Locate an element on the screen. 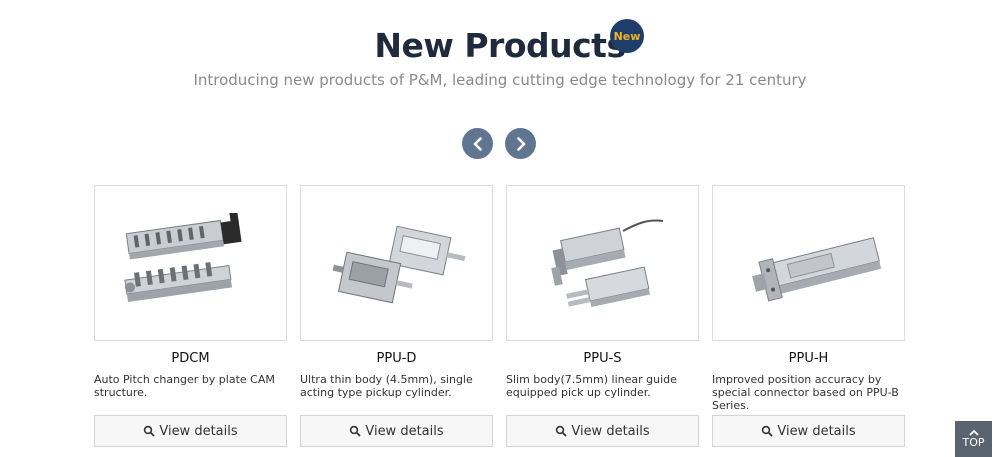  product-name: PPU-H is located at coordinates (808, 359).